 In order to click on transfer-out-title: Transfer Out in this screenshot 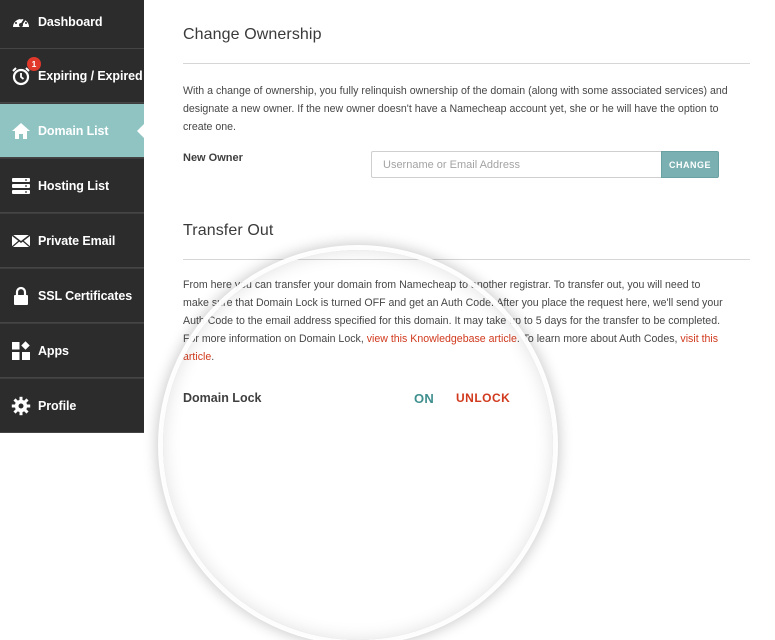, I will do `click(228, 230)`.